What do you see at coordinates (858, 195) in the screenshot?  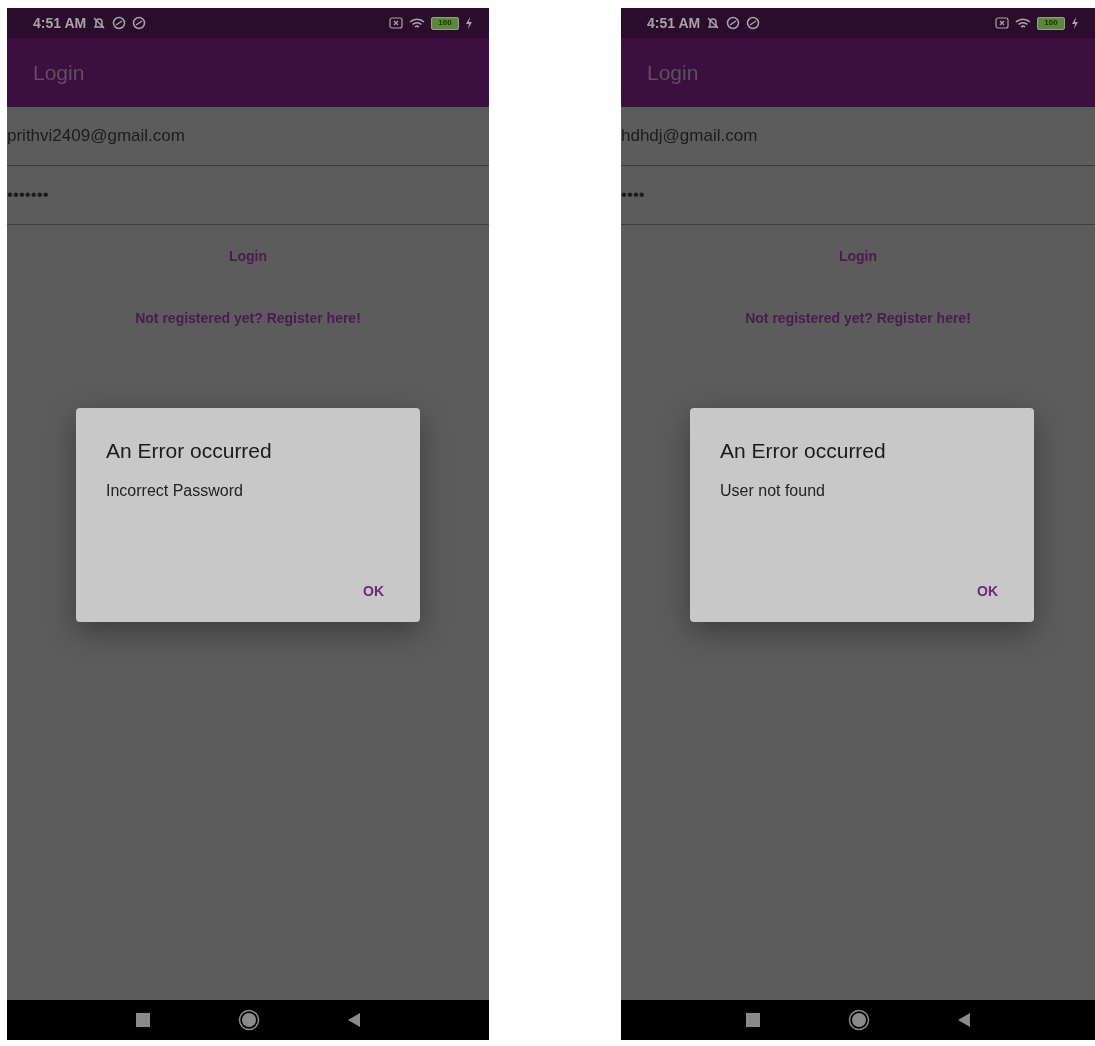 I see `password-field: ••••` at bounding box center [858, 195].